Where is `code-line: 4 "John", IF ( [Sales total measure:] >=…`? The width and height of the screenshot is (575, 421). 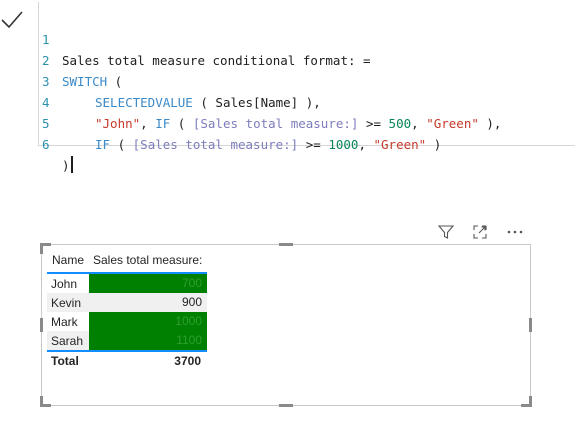
code-line: 4 "John", IF ( [Sales total measure:] >=… is located at coordinates (307, 101).